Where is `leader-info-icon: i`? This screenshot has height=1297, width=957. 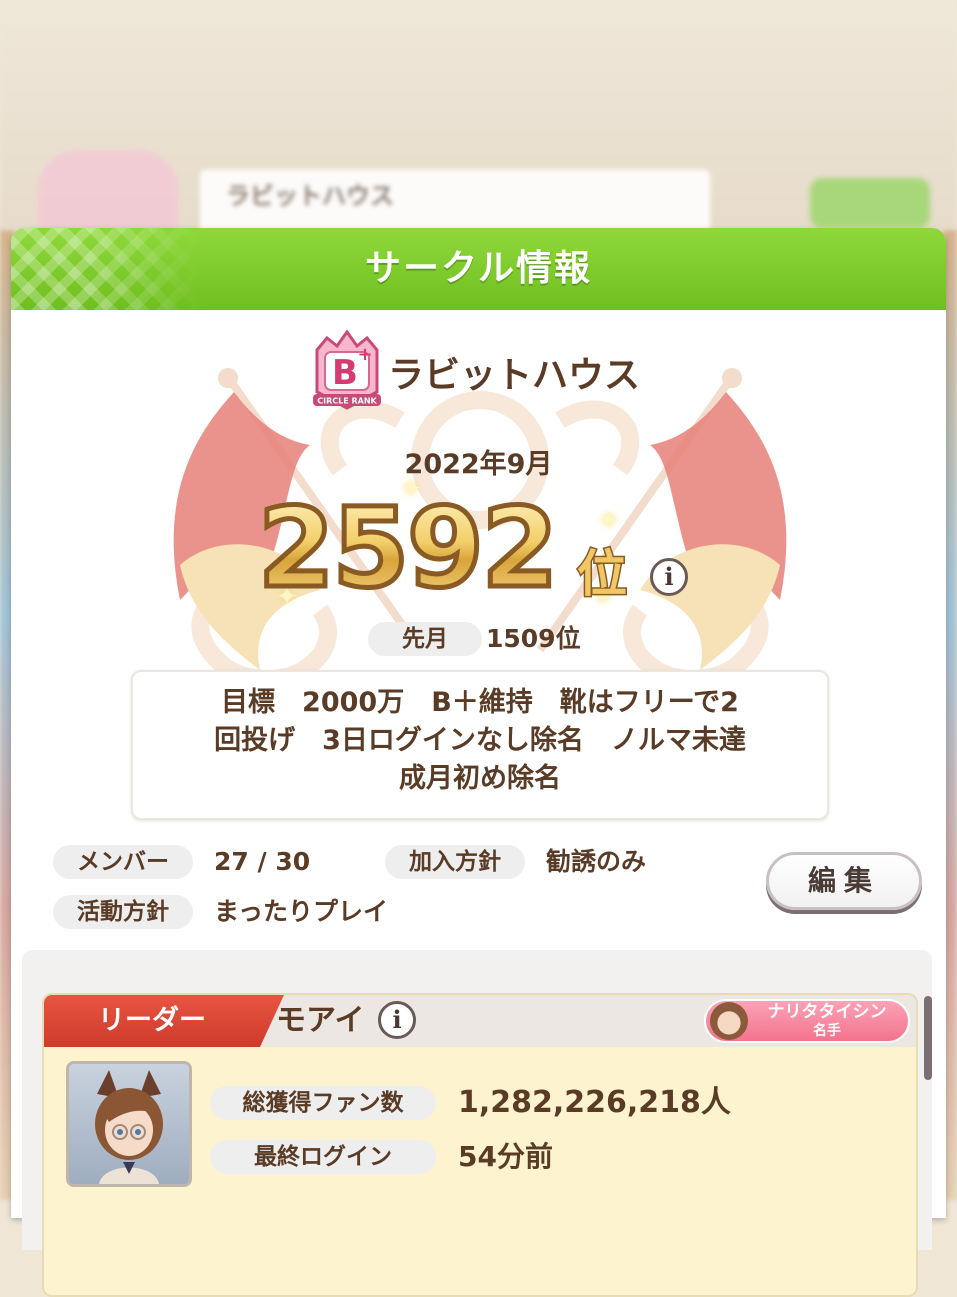
leader-info-icon: i is located at coordinates (397, 1020).